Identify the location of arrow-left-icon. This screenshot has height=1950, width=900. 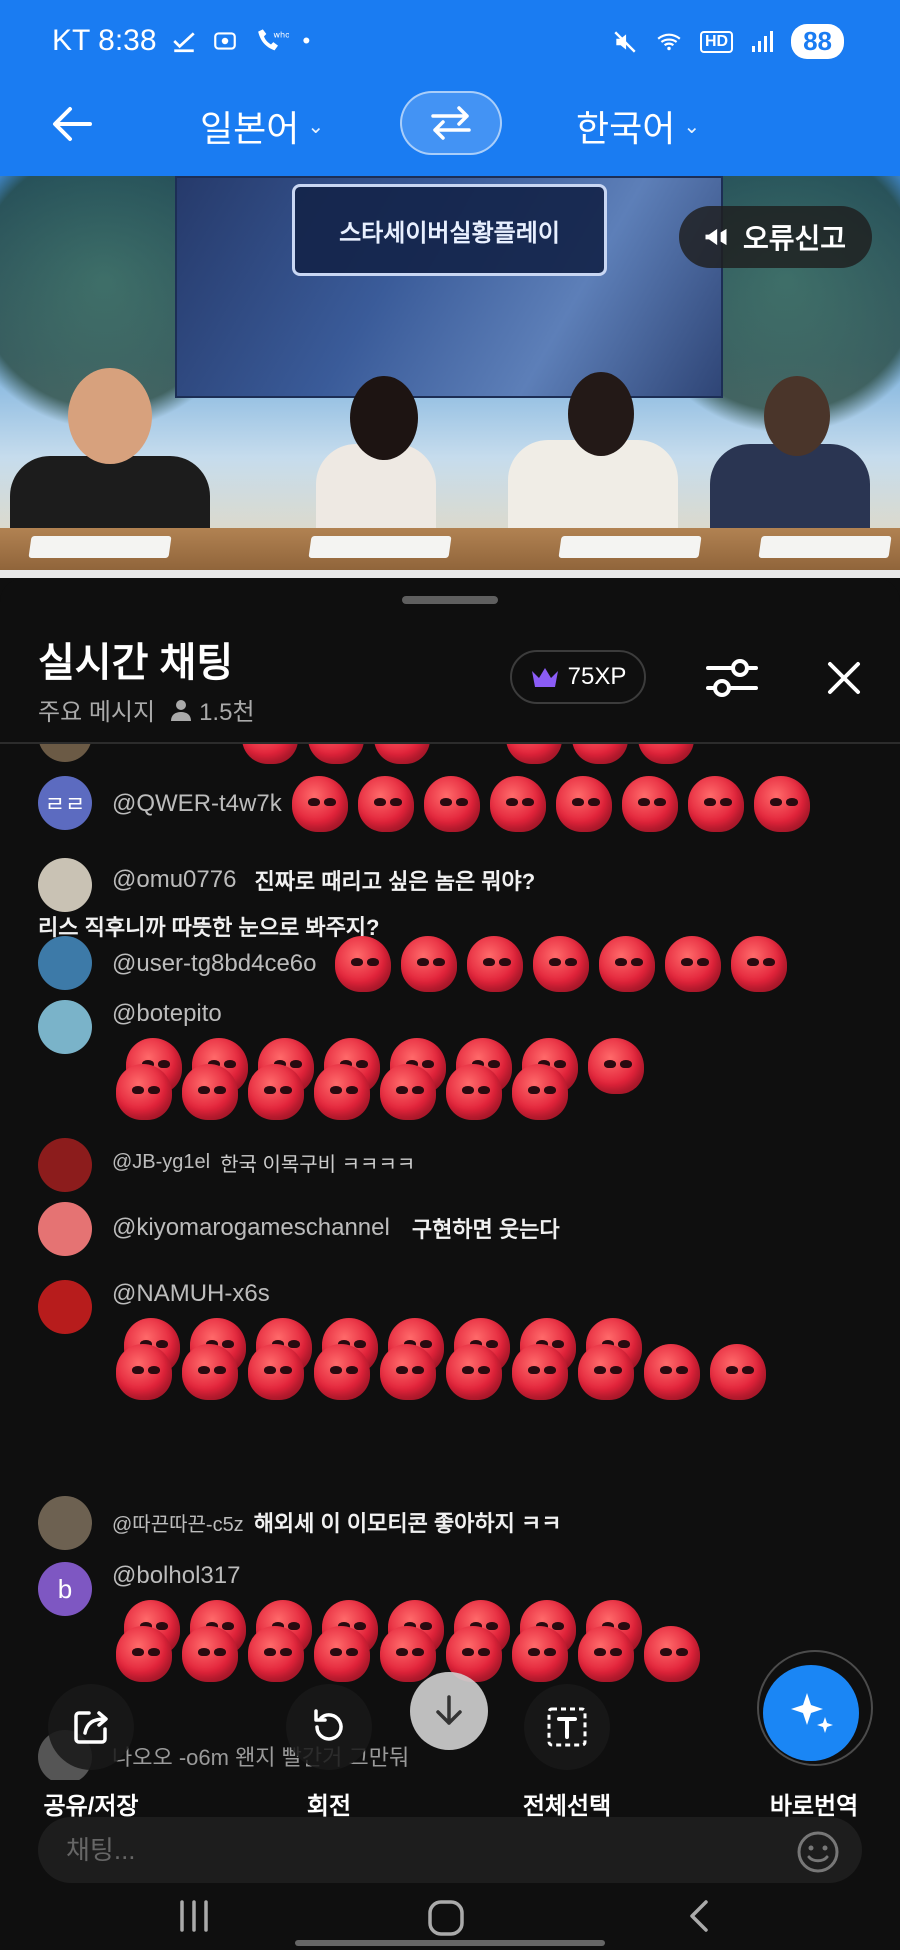
(72, 124).